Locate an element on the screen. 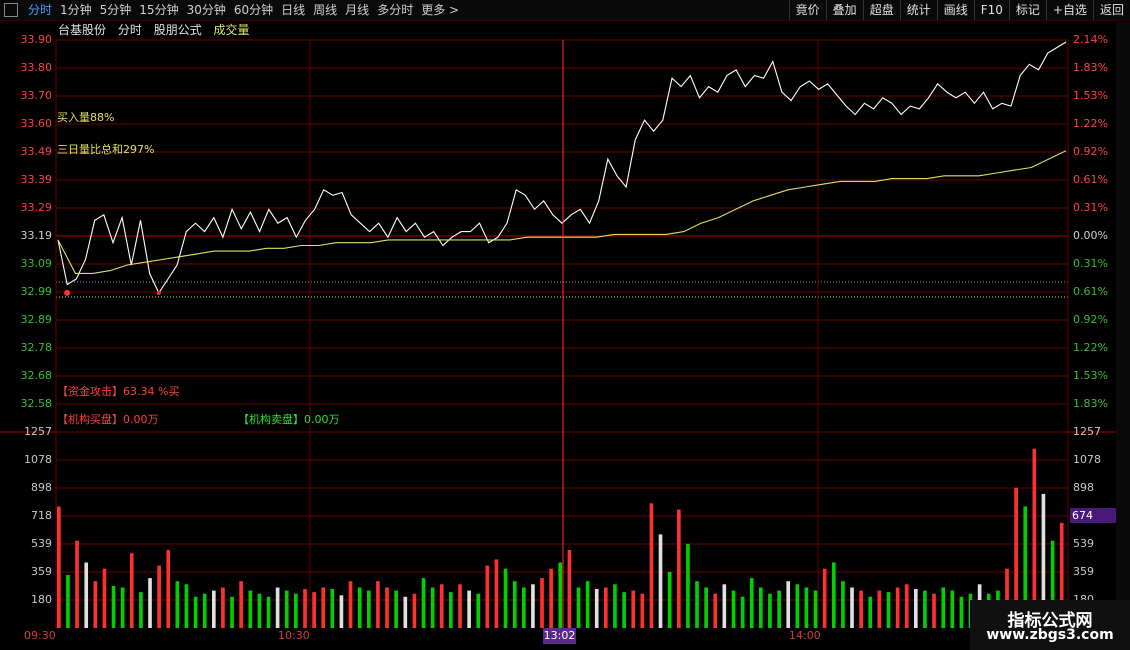 The height and width of the screenshot is (650, 1130). draw-button: 画线 is located at coordinates (955, 10).